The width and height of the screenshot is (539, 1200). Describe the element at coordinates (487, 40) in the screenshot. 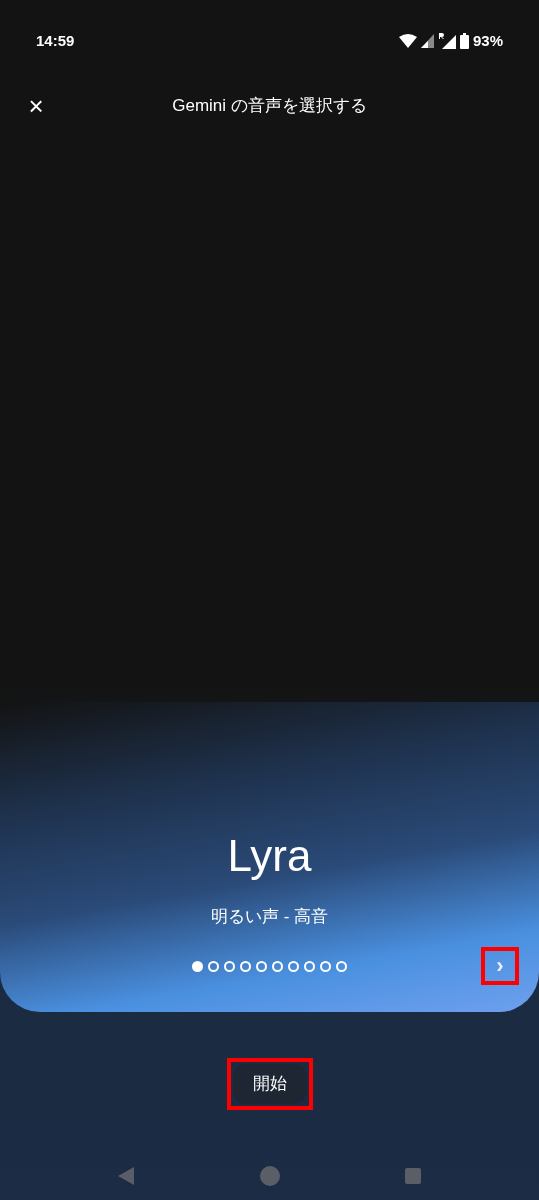

I see `battery-level: 93%` at that location.